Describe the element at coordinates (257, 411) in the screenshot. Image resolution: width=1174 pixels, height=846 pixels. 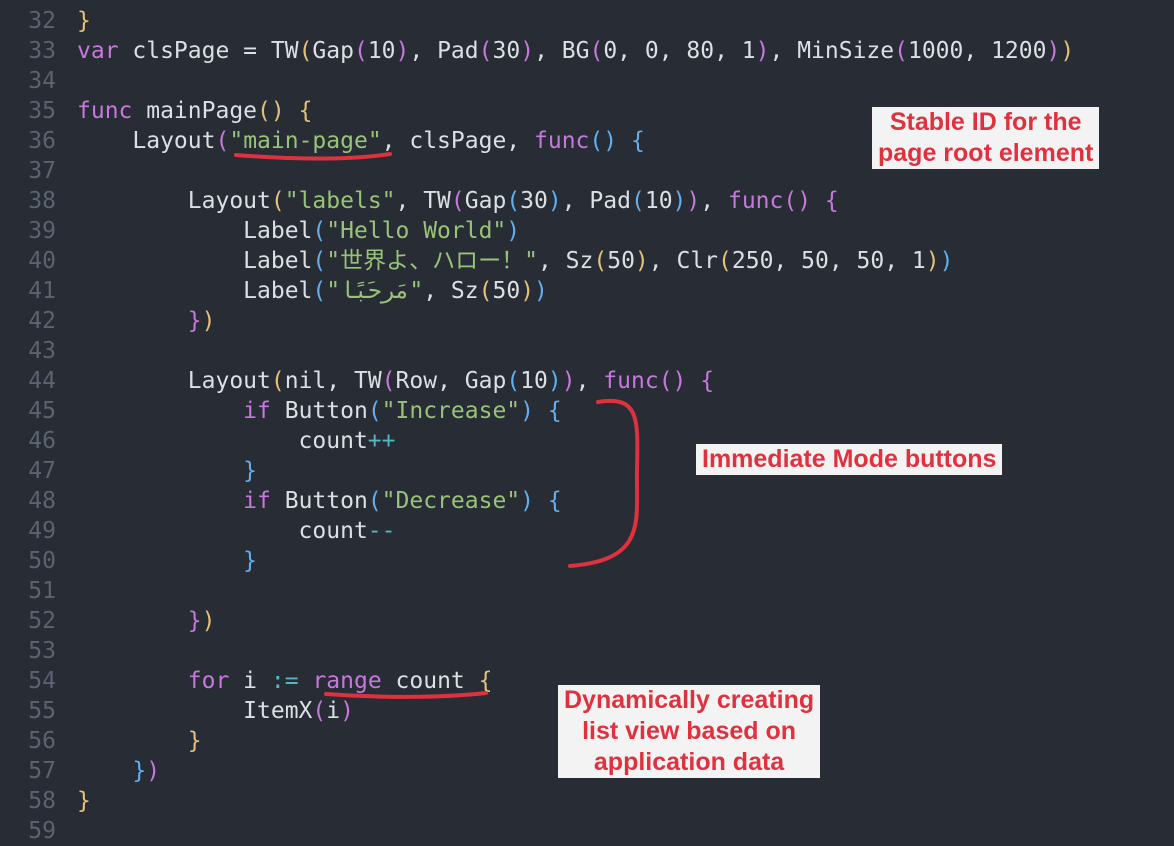
I see `code-token: if` at that location.